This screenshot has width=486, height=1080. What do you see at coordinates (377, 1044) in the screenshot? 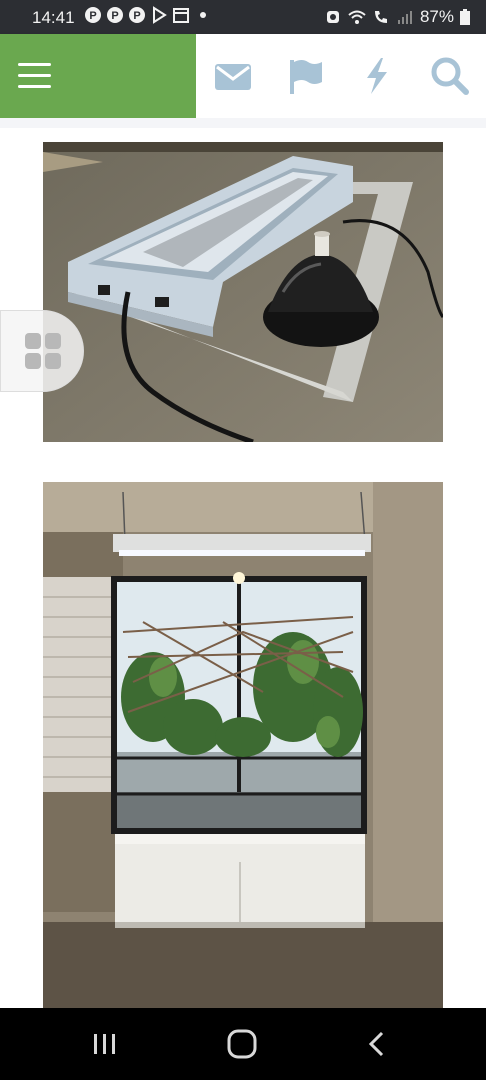
I see `back-button` at bounding box center [377, 1044].